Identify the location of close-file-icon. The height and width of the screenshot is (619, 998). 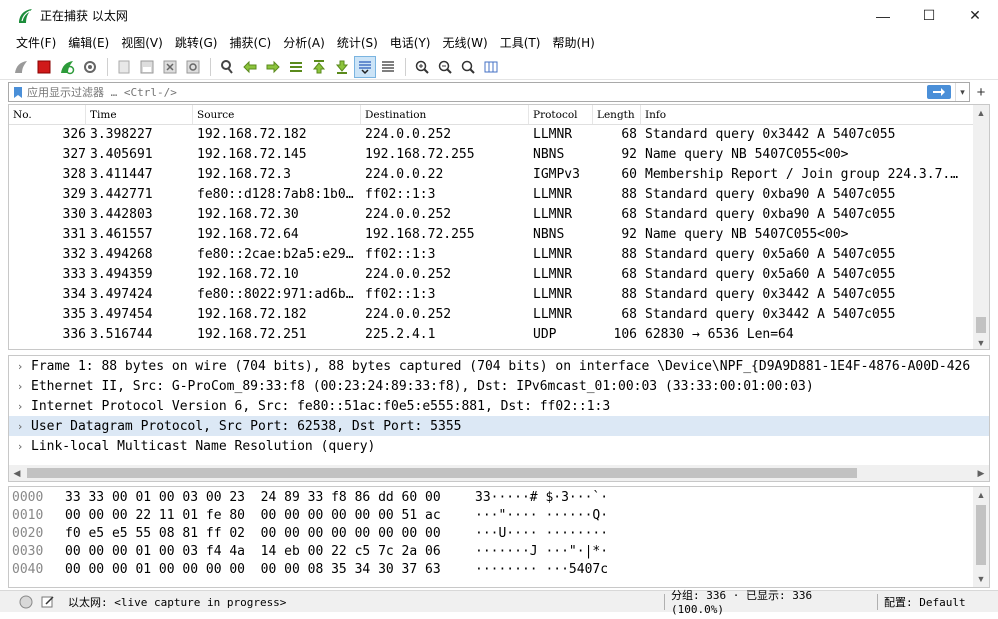
(170, 67).